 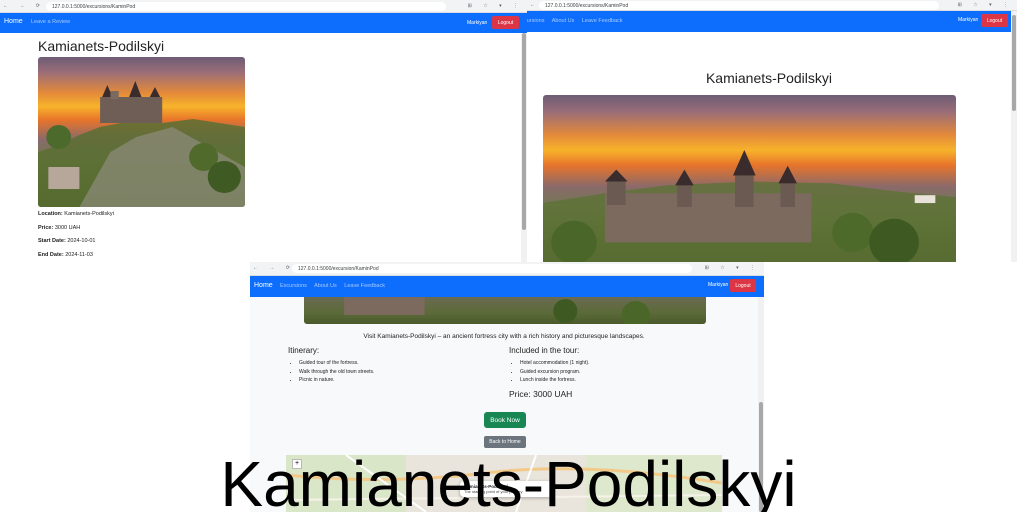 What do you see at coordinates (67, 241) in the screenshot?
I see `detail-start-date: Start Date: 2024-10-01` at bounding box center [67, 241].